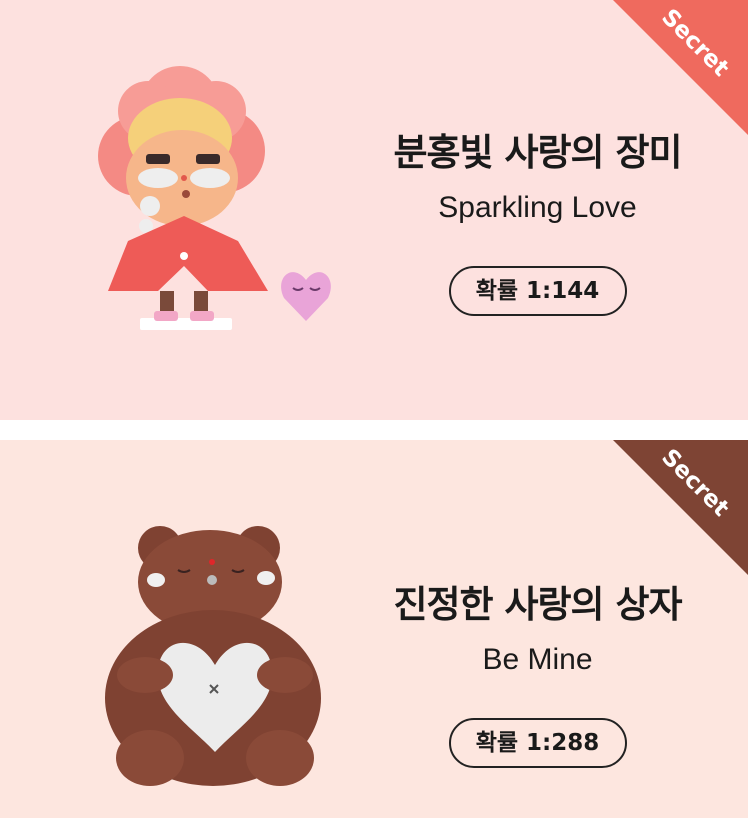 This screenshot has width=748, height=818. I want to click on product-info: 분홍빛 사랑의 장미 Sparkling Love 확률 1:144, so click(537, 222).